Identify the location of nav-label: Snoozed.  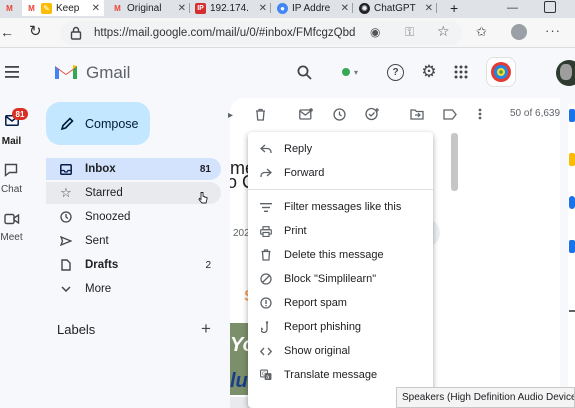
(108, 217).